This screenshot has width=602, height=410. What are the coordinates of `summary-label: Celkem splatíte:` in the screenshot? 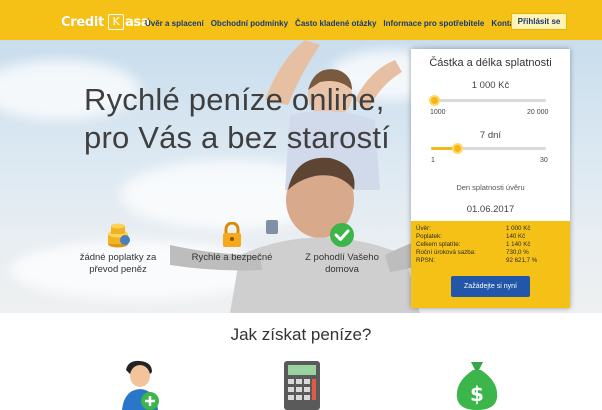 It's located at (438, 244).